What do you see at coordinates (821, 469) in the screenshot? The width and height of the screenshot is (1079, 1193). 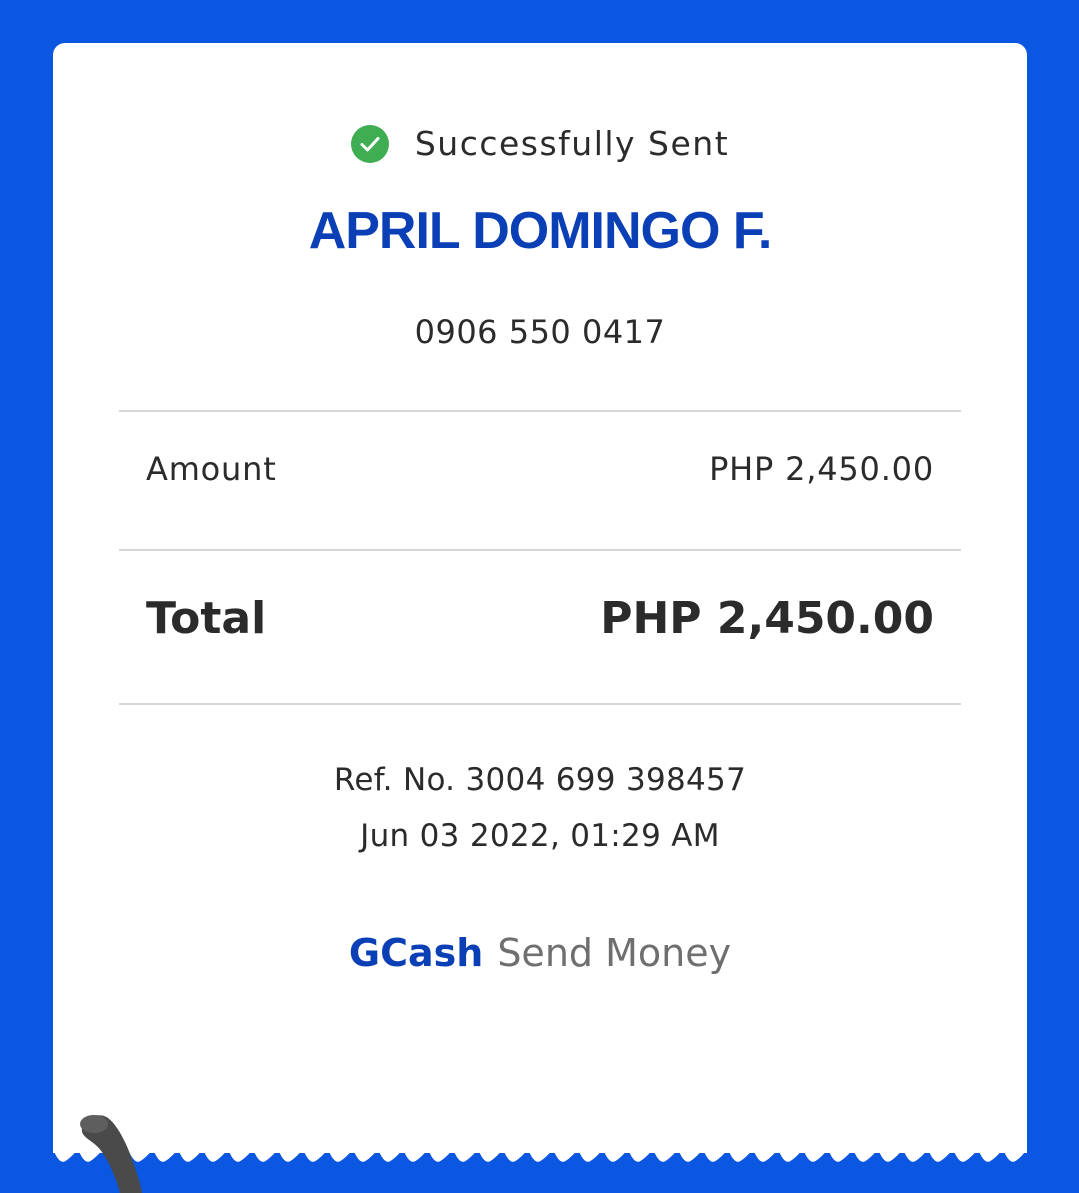 I see `amount-value: PHP 2,450.00` at bounding box center [821, 469].